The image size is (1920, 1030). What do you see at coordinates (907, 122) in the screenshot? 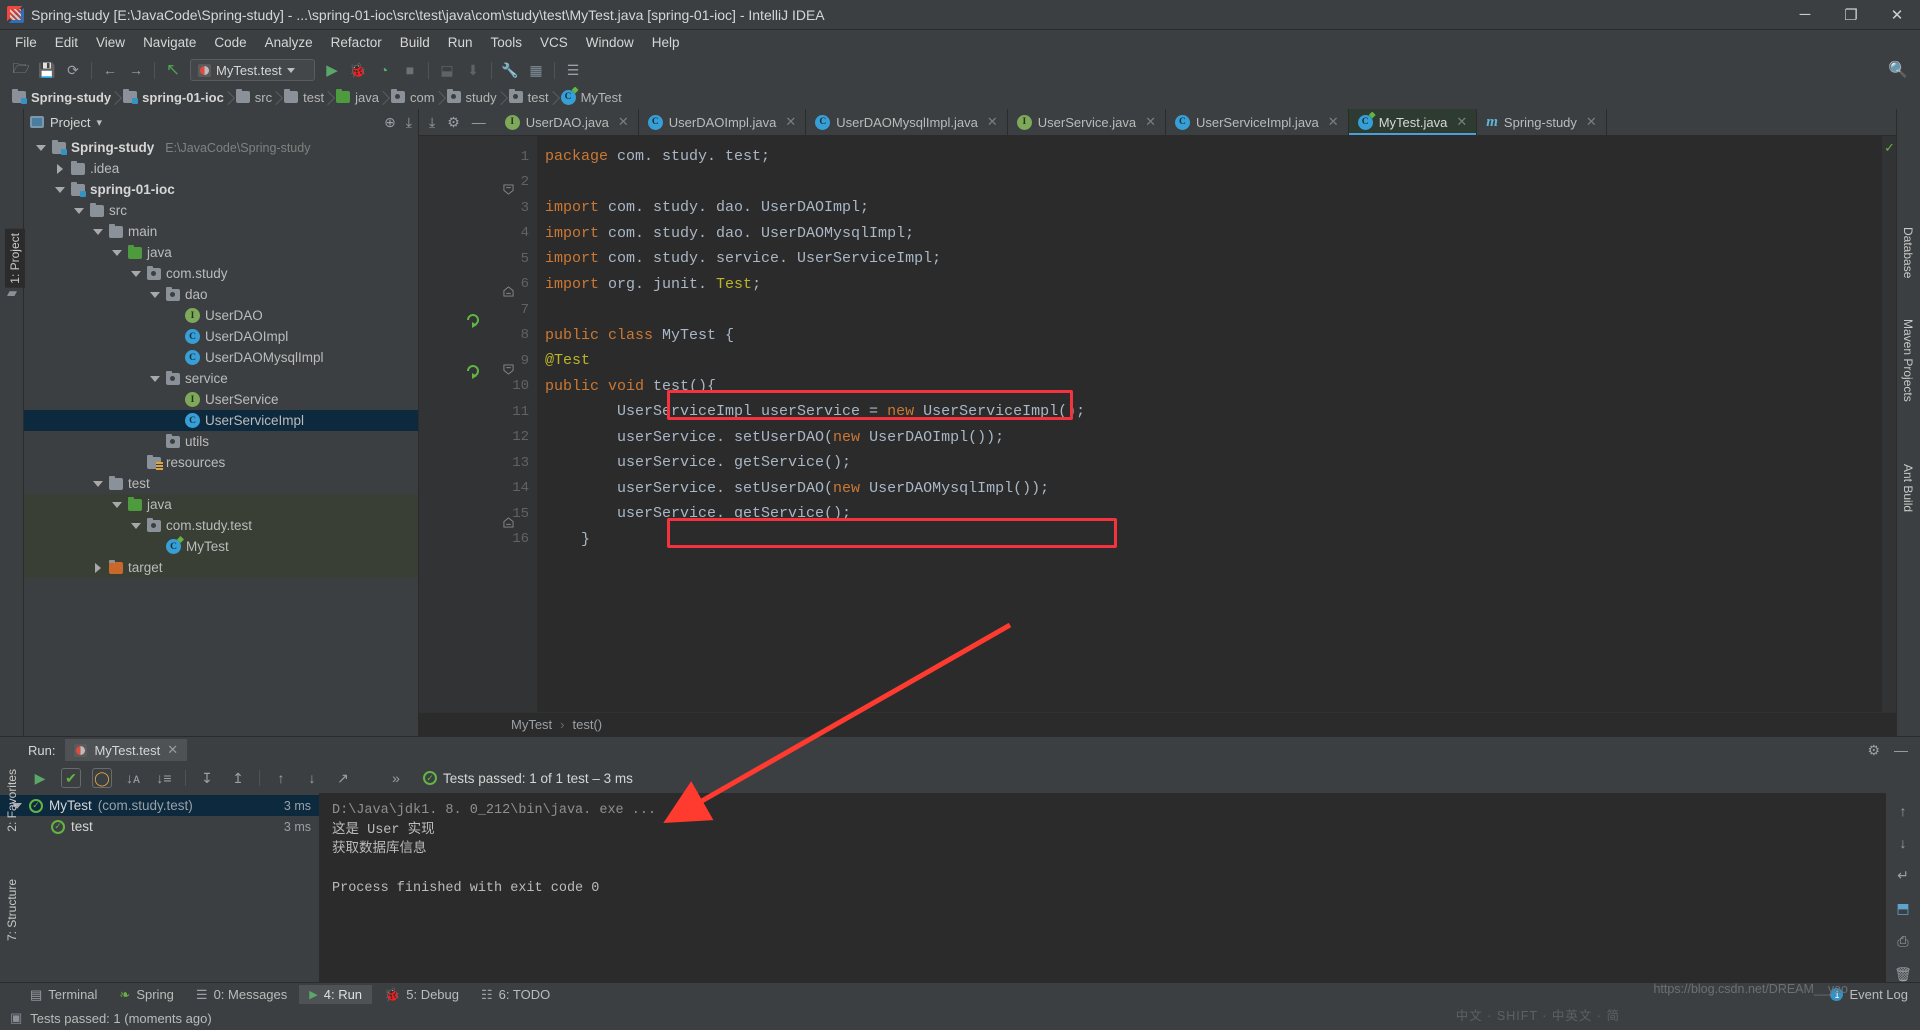
I see `editor-tab: C UserDAOMysqlImpl.java ✕` at bounding box center [907, 122].